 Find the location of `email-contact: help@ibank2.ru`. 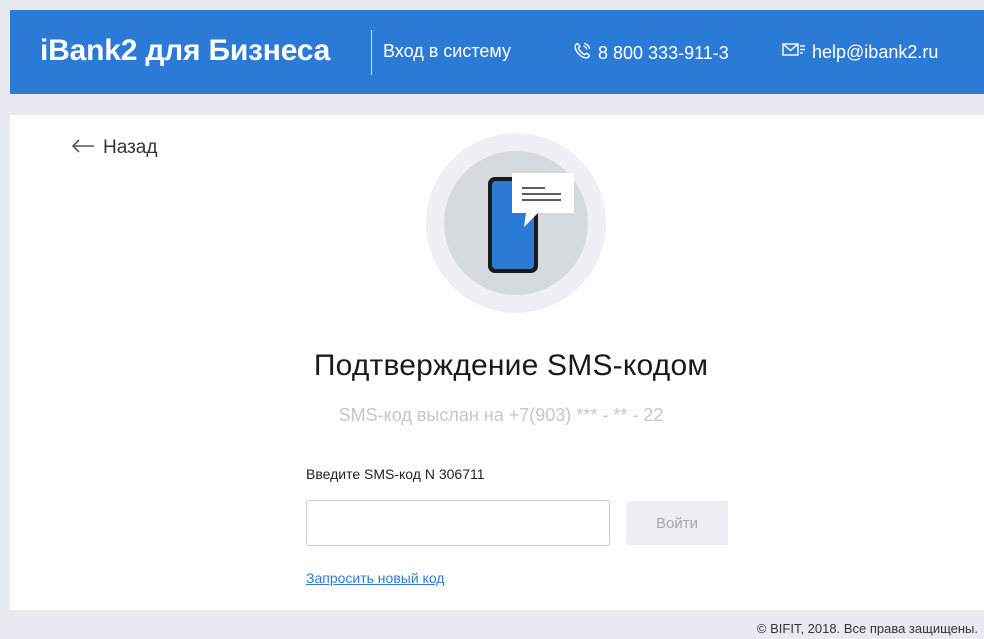

email-contact: help@ibank2.ru is located at coordinates (860, 52).